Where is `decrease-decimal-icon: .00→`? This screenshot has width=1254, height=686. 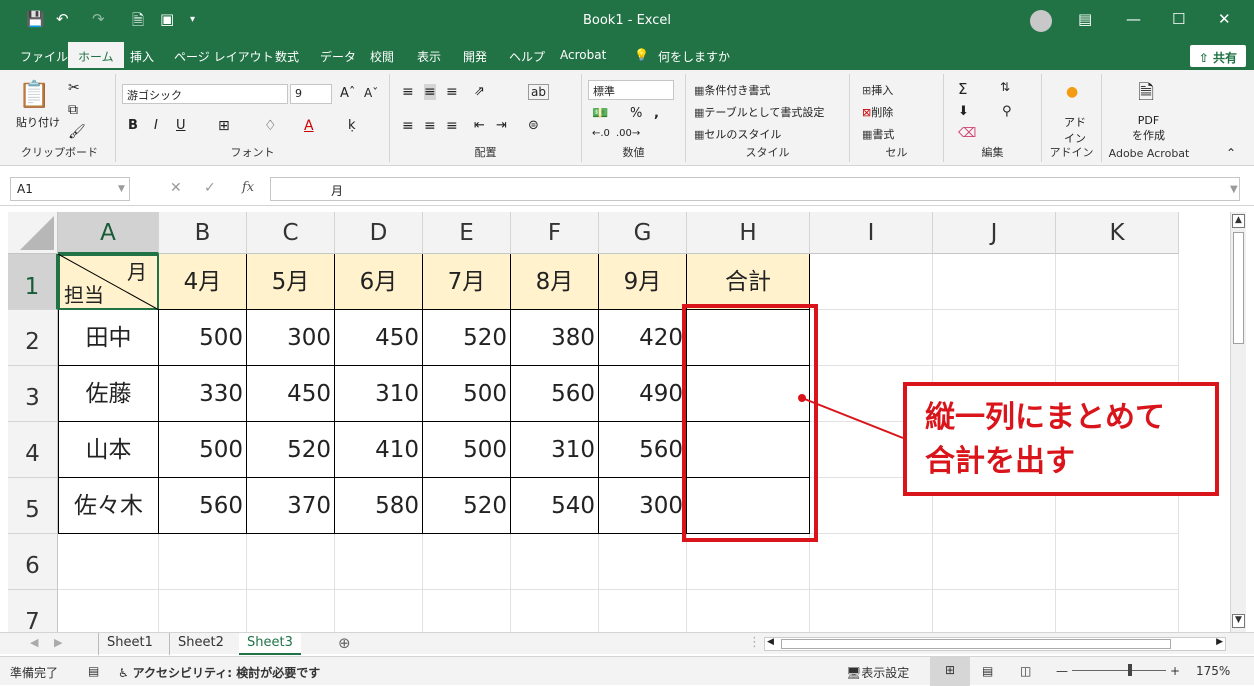
decrease-decimal-icon: .00→ is located at coordinates (628, 133).